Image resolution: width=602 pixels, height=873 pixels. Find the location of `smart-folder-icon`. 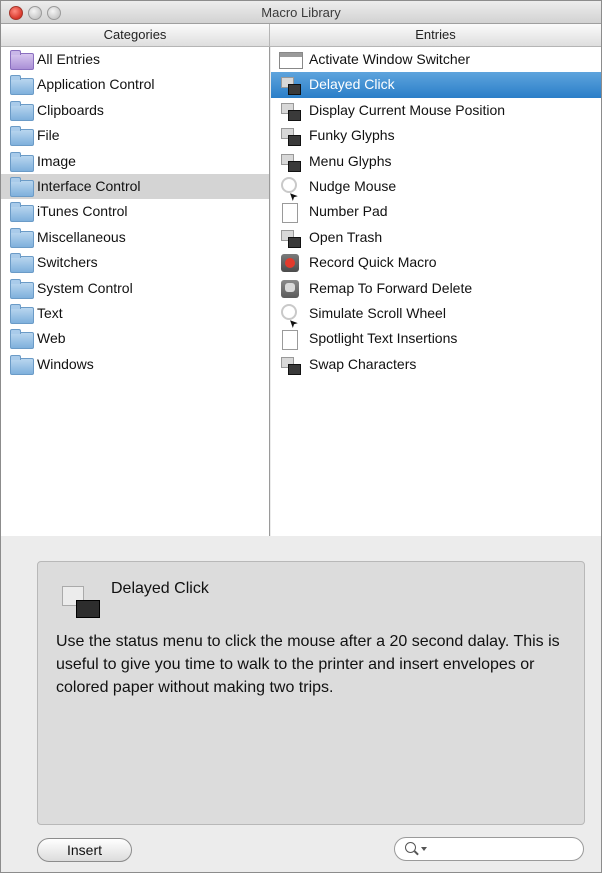

smart-folder-icon is located at coordinates (22, 60).